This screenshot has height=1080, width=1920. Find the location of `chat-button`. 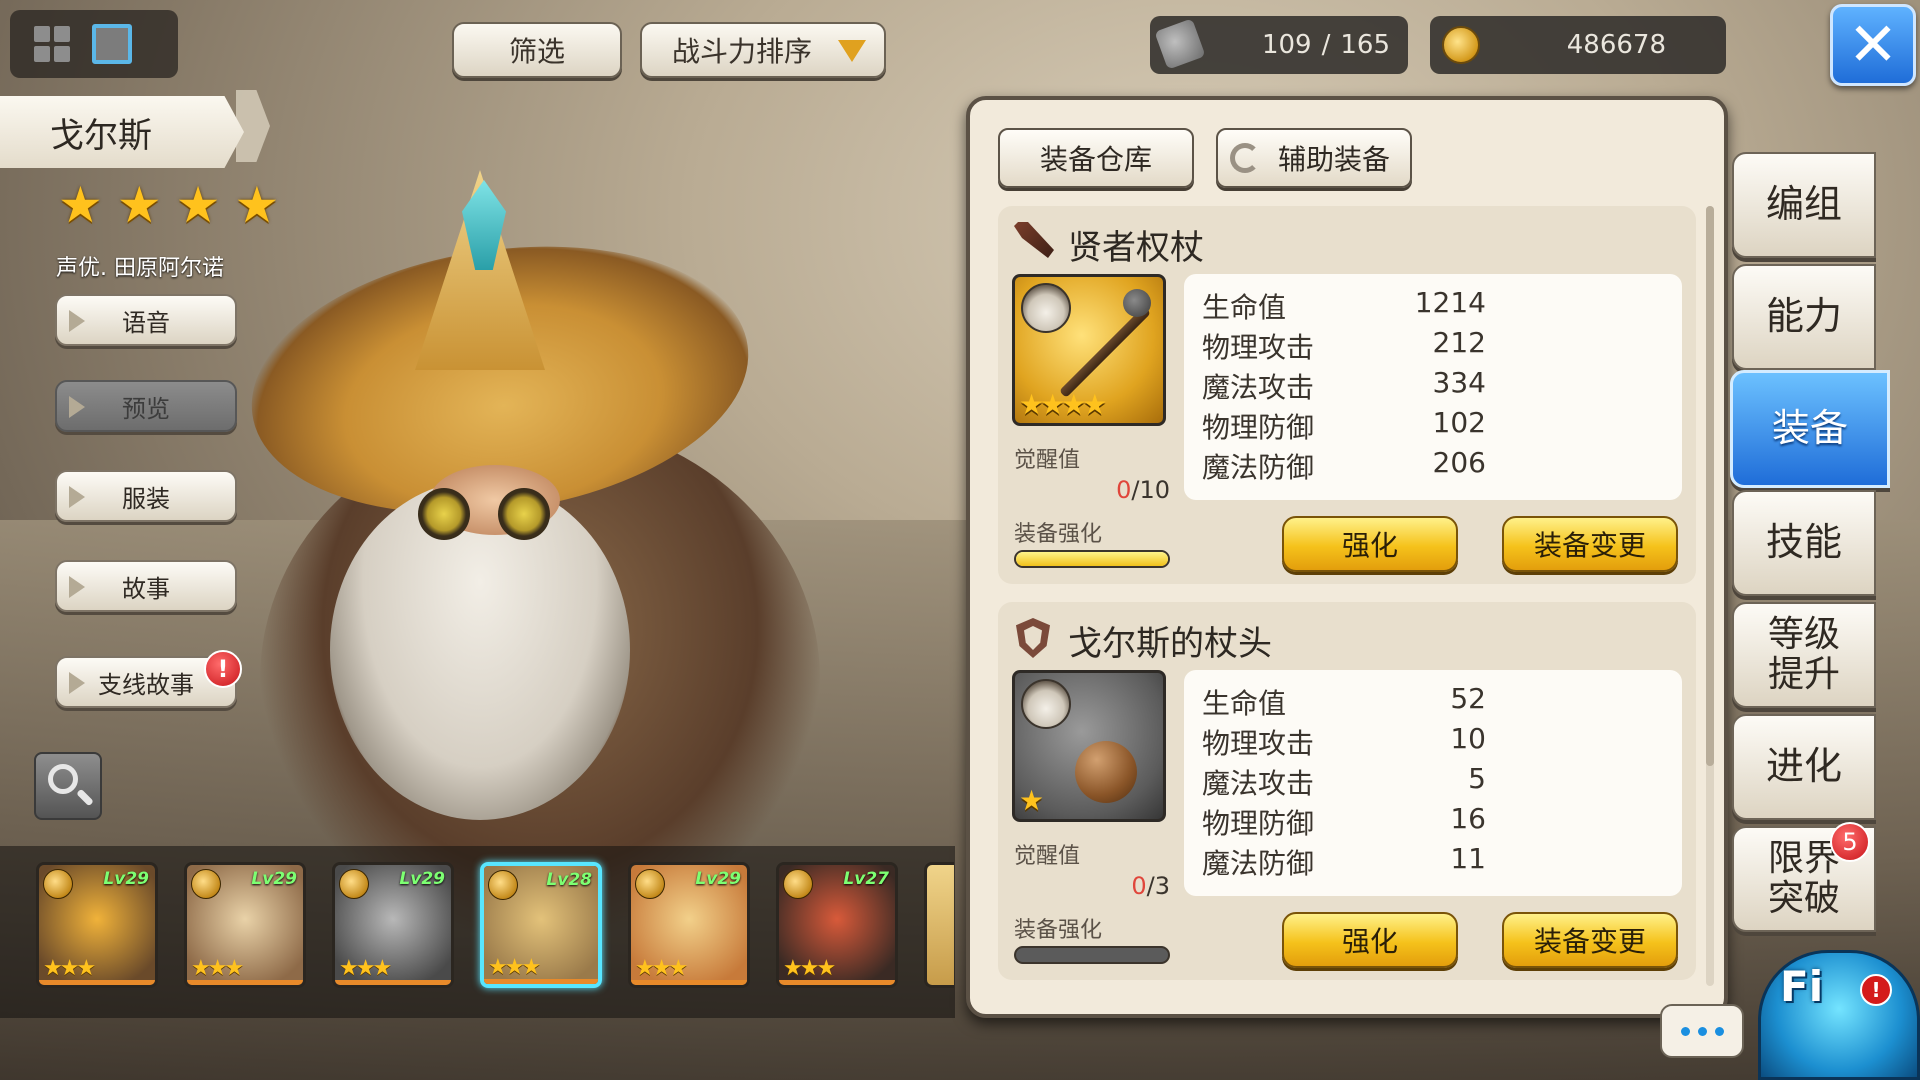

chat-button is located at coordinates (1702, 1031).